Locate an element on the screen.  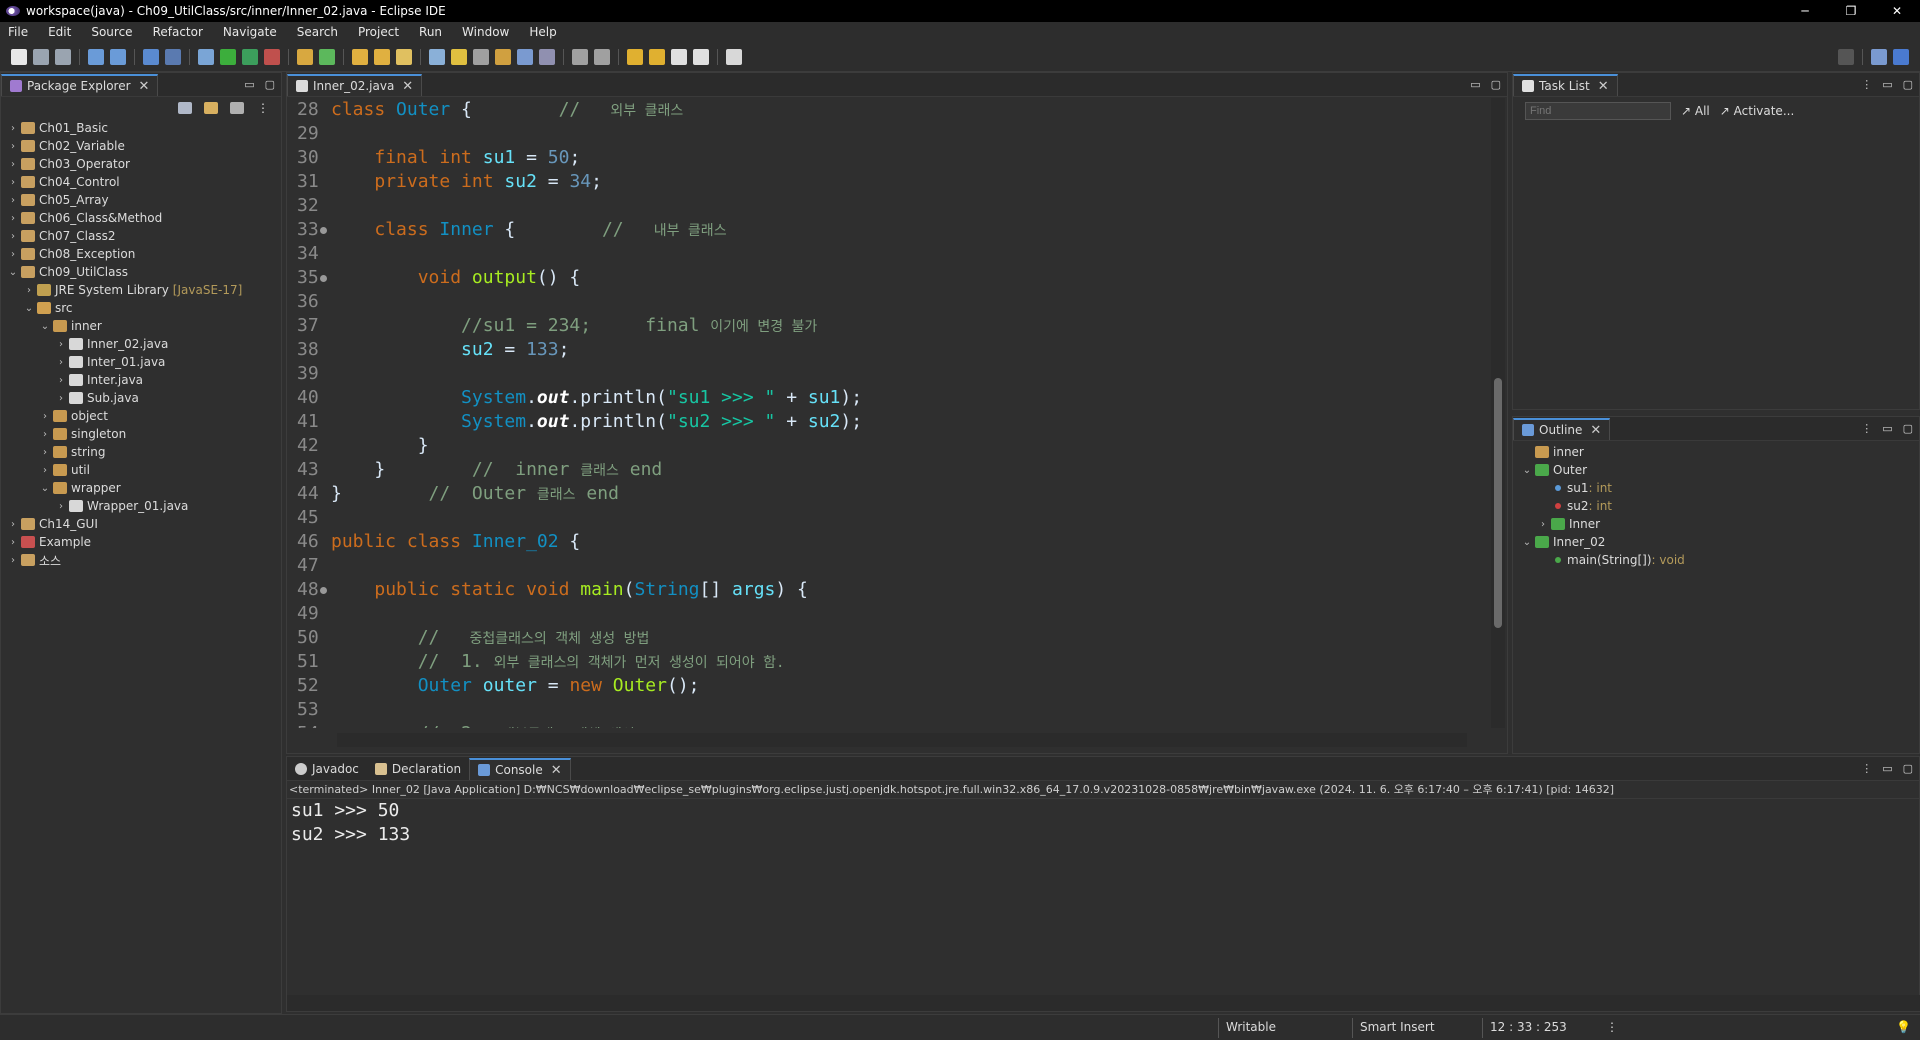
tree-item: ⌄ Ch09_UtilClass is located at coordinates (141, 272).